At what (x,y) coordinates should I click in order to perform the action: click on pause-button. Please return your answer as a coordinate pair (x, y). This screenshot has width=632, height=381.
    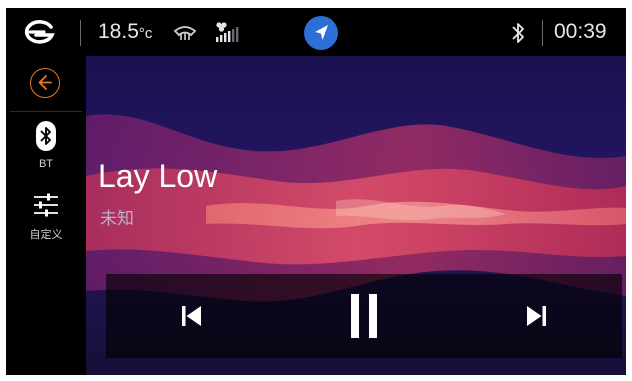
    Looking at the image, I should click on (364, 316).